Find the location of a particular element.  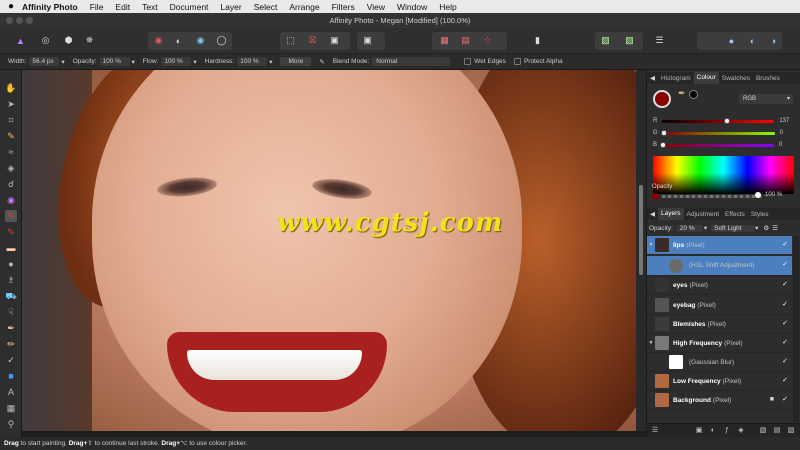

colour-wheel-icon: ◉ is located at coordinates (200, 40).